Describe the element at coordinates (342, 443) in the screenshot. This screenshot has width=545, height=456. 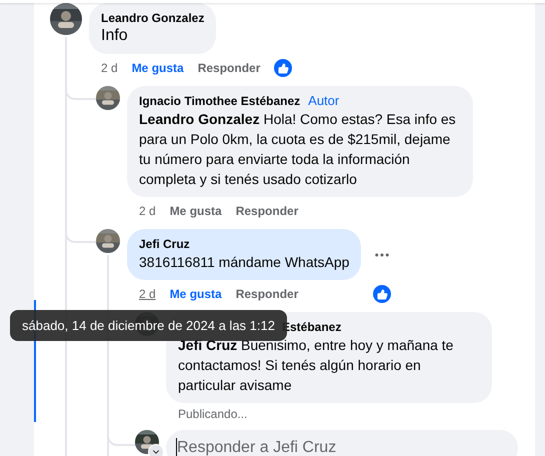
I see `reply-field: Responder a Jefi Cruz` at that location.